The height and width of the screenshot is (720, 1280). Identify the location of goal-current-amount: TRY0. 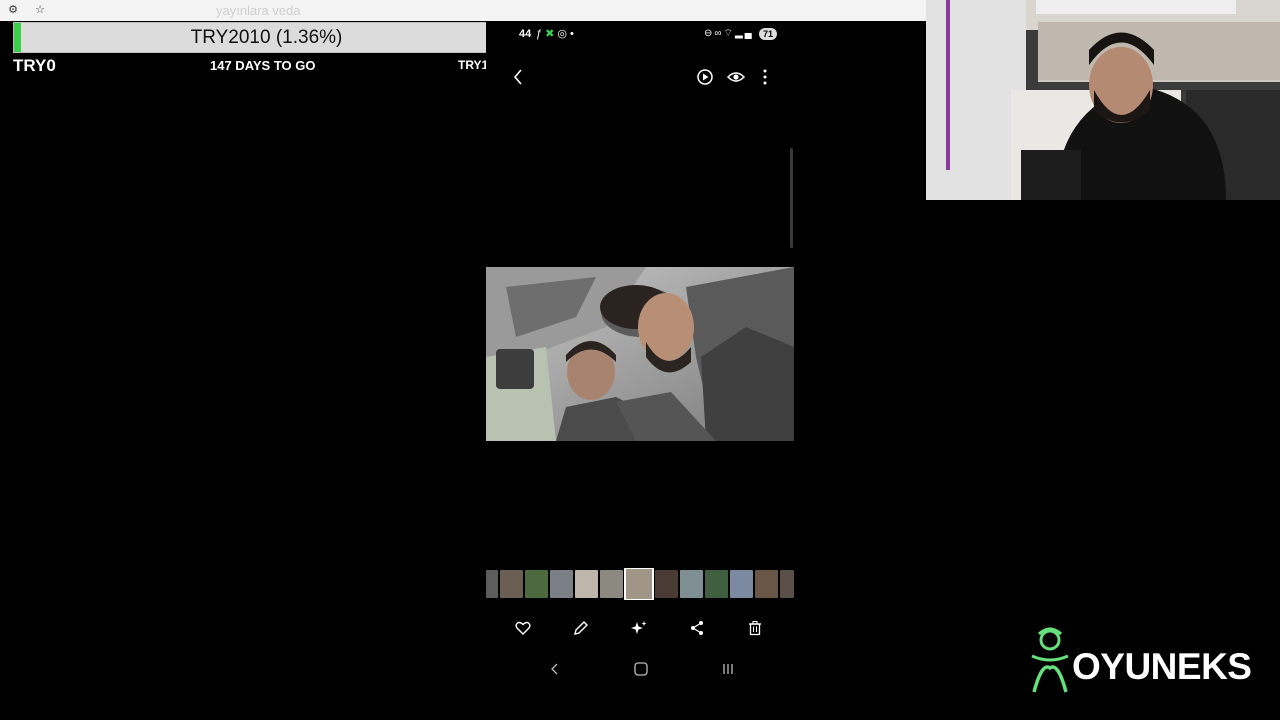
(34, 65).